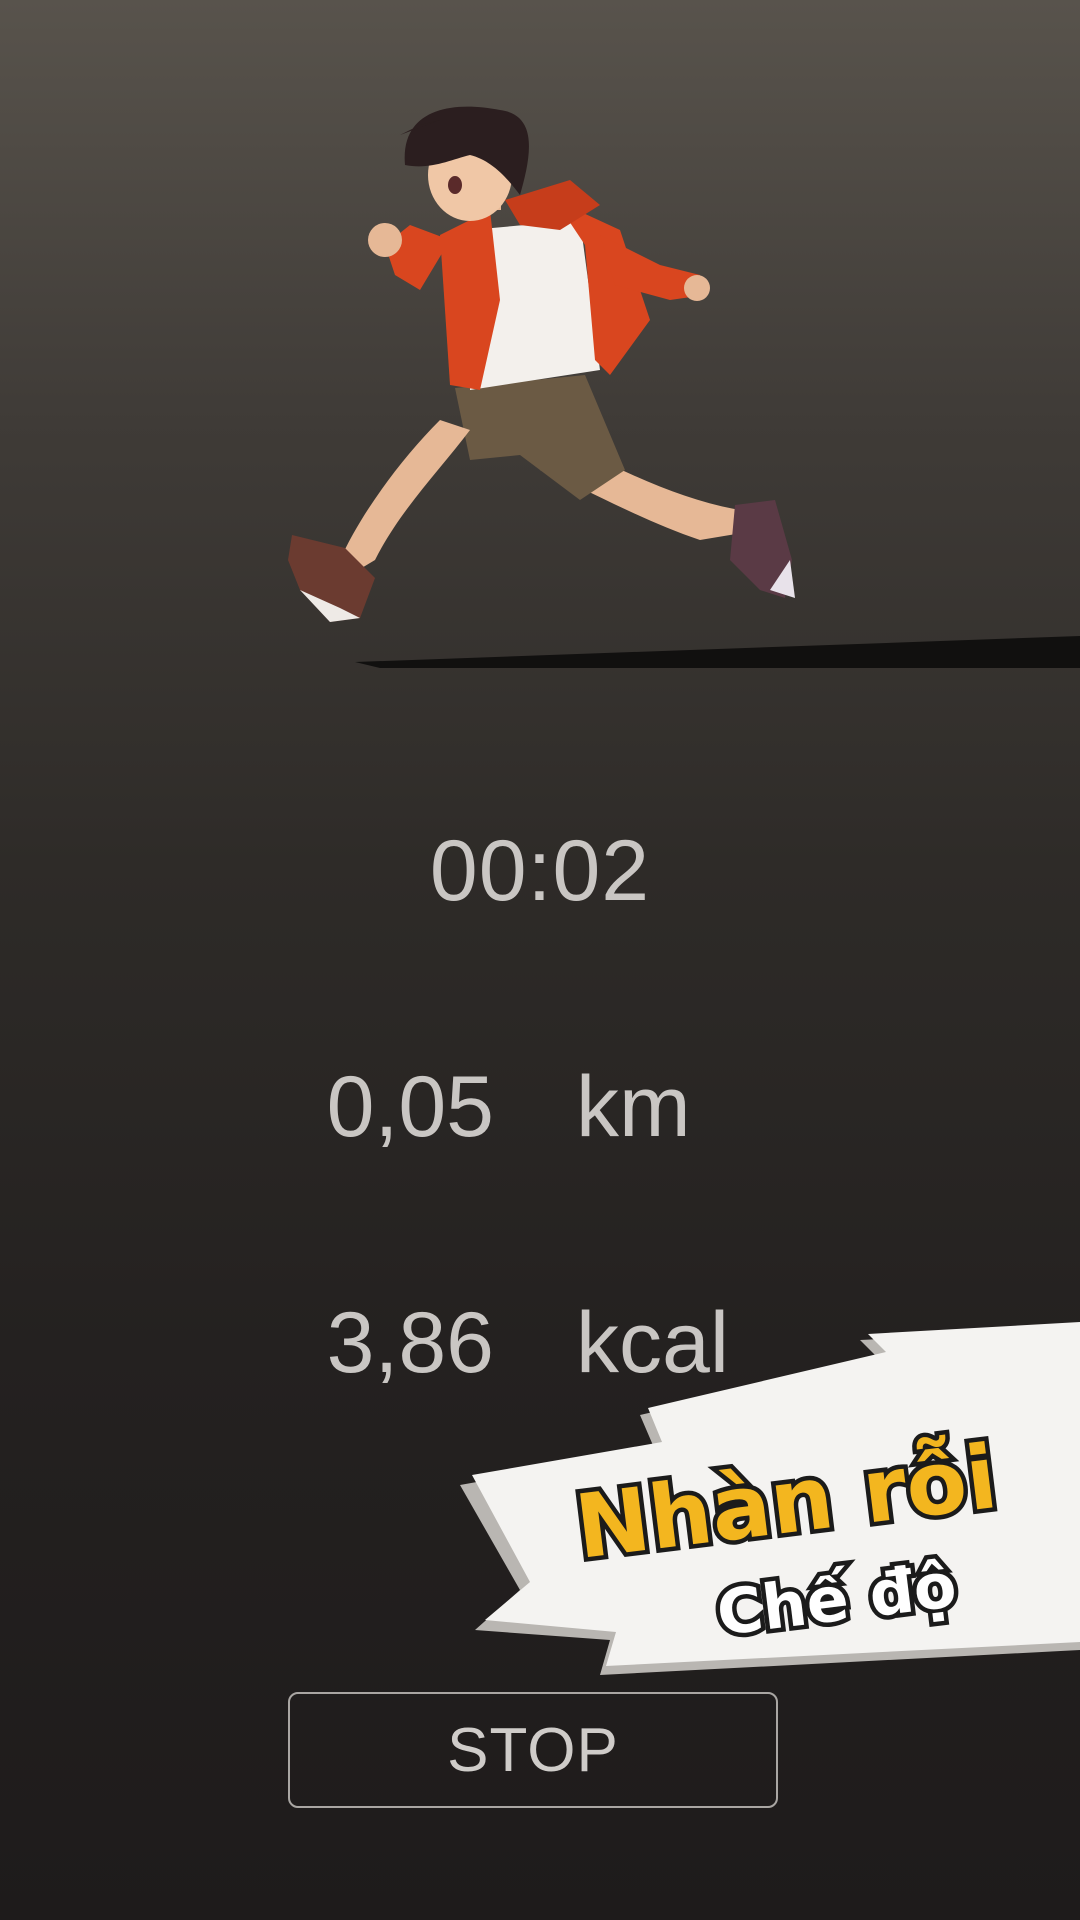 The image size is (1080, 1920). What do you see at coordinates (533, 1750) in the screenshot?
I see `stop-button: STOP` at bounding box center [533, 1750].